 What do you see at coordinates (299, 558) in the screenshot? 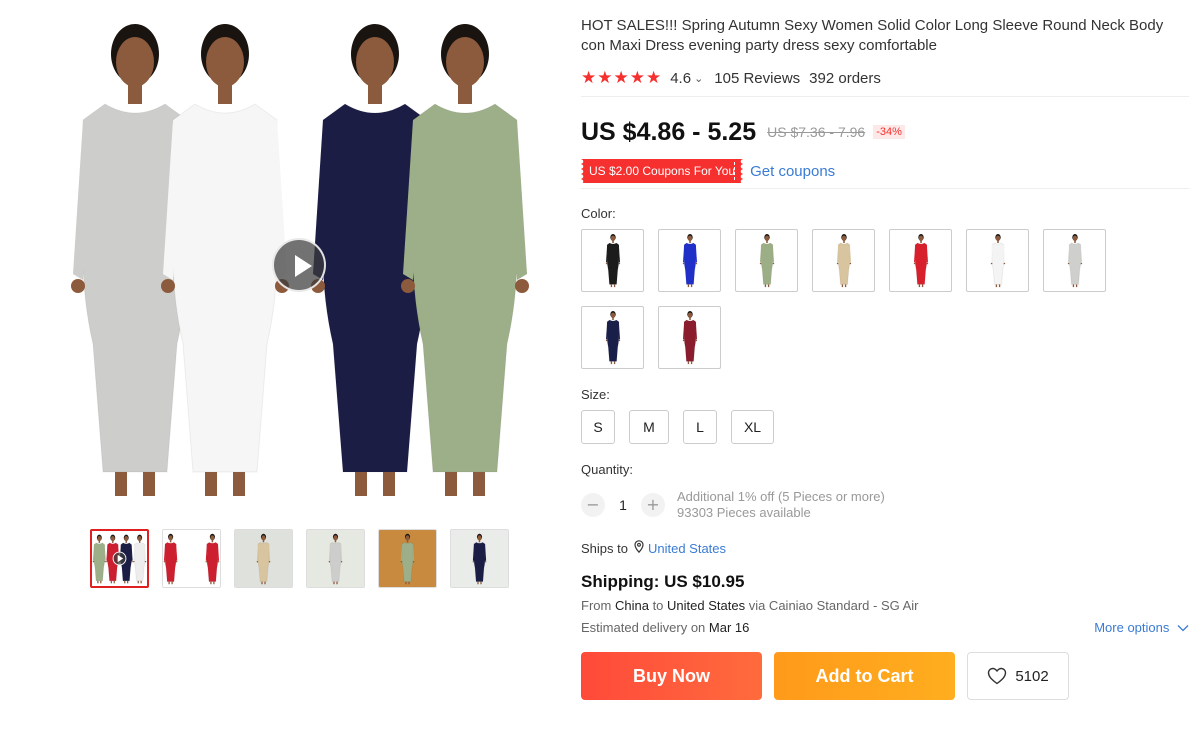
I see `thumbnail-strip` at bounding box center [299, 558].